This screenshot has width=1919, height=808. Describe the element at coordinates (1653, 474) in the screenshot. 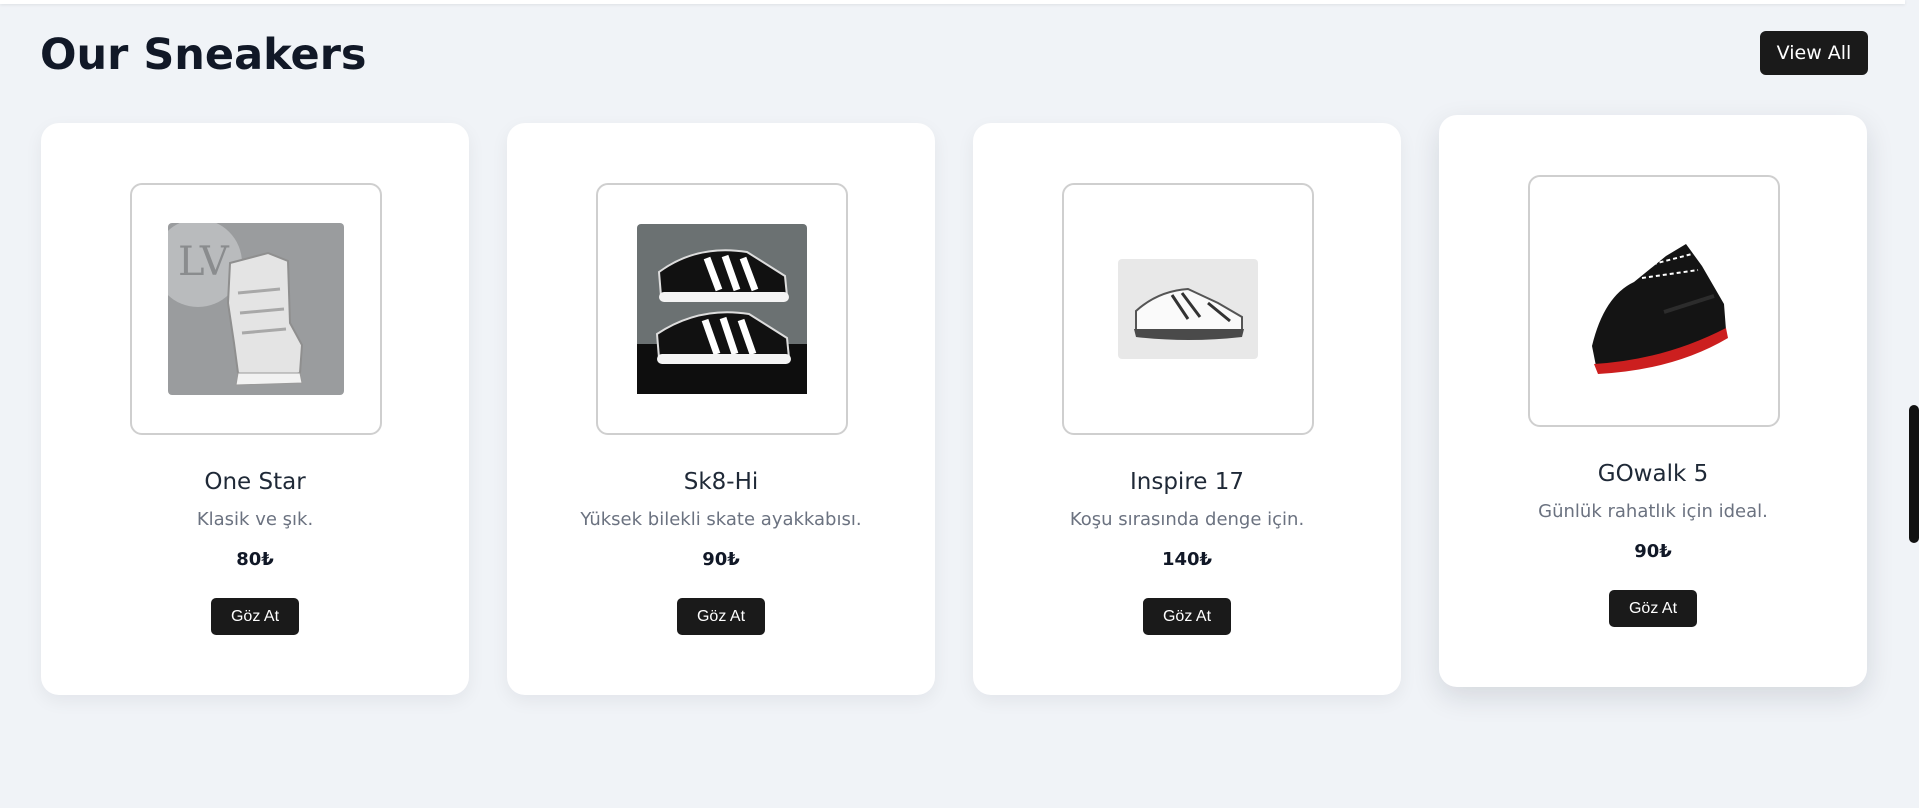

I see `product-name: GOwalk 5` at that location.